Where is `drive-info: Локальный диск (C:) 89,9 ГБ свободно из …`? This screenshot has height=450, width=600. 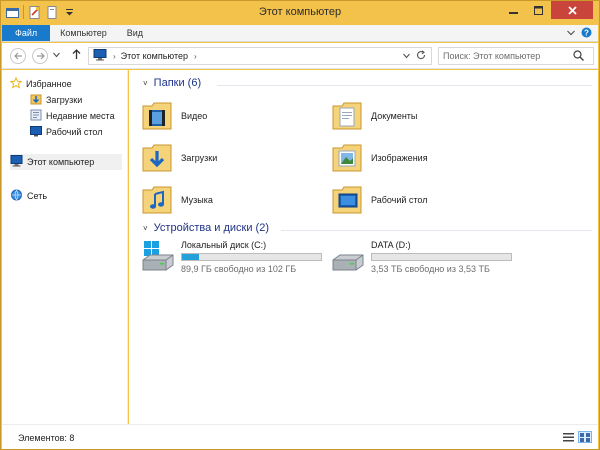 drive-info: Локальный диск (C:) 89,9 ГБ свободно из … is located at coordinates (251, 257).